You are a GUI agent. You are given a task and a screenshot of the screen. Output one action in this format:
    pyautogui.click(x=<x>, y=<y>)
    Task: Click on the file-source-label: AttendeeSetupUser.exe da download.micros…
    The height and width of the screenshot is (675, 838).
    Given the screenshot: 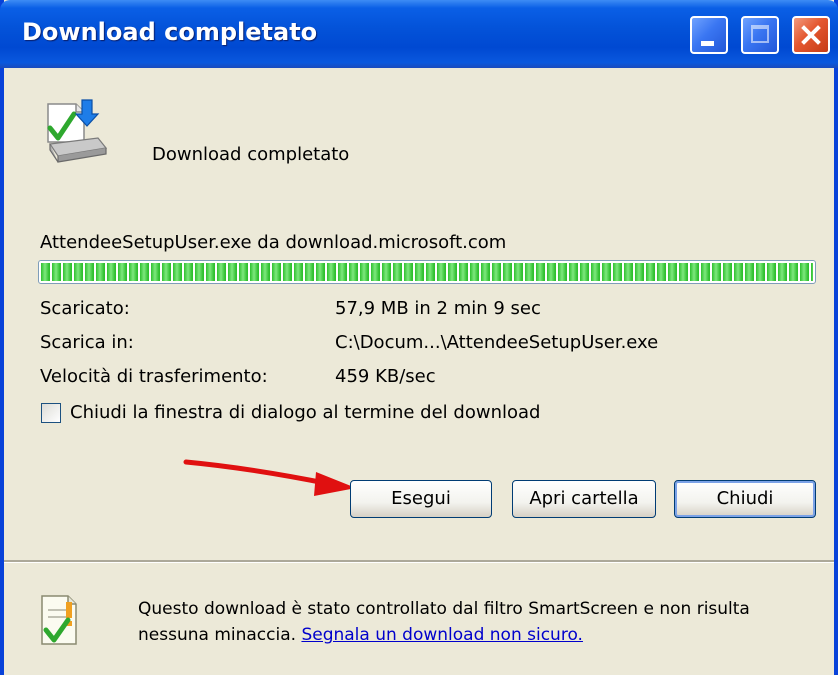 What is the action you would take?
    pyautogui.click(x=273, y=242)
    